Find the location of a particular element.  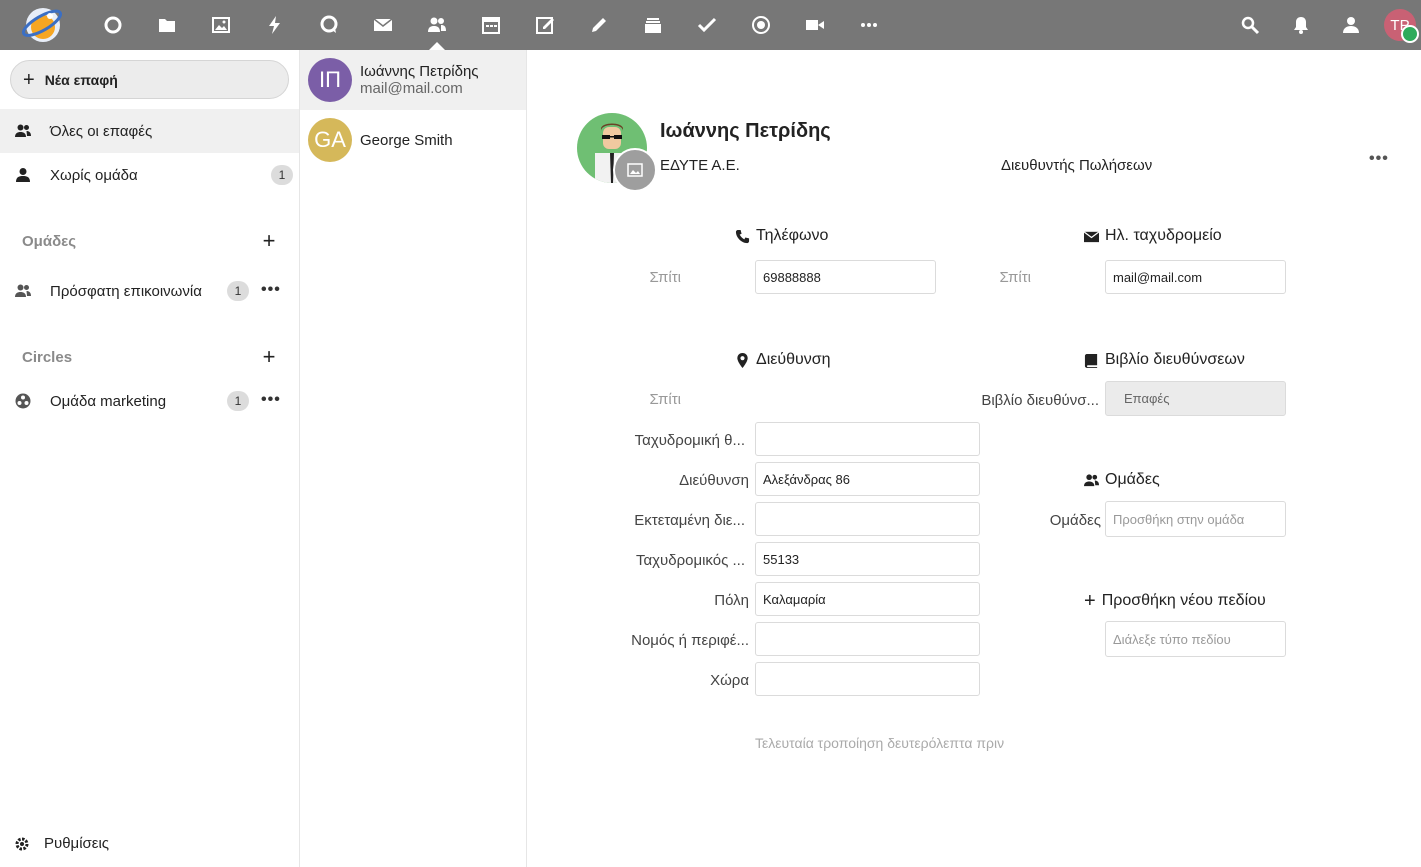

notifications-bell-icon is located at coordinates (1301, 25).